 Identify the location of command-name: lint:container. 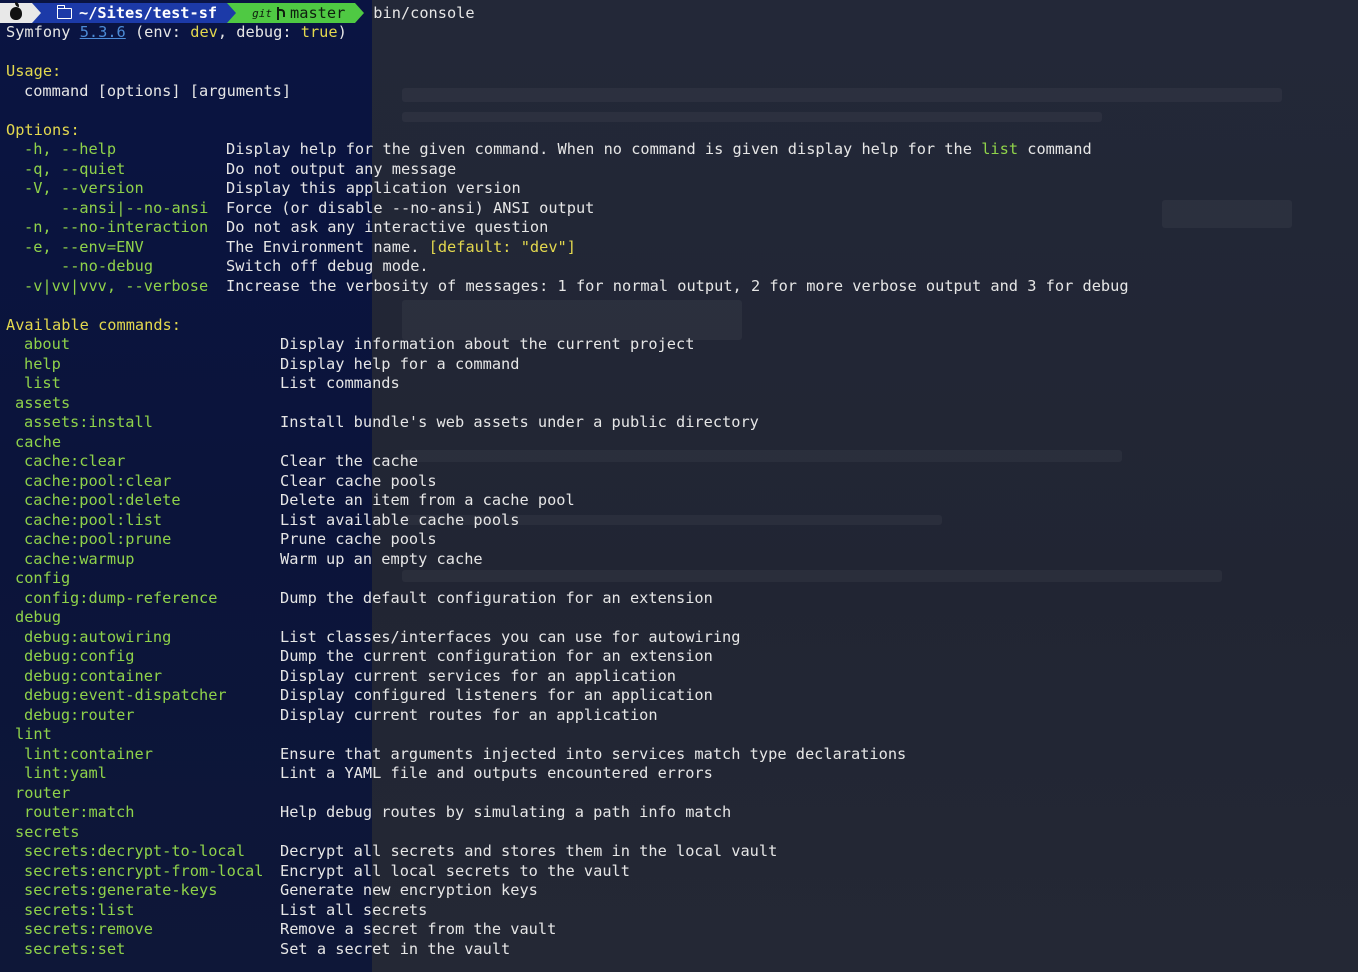
(79, 754).